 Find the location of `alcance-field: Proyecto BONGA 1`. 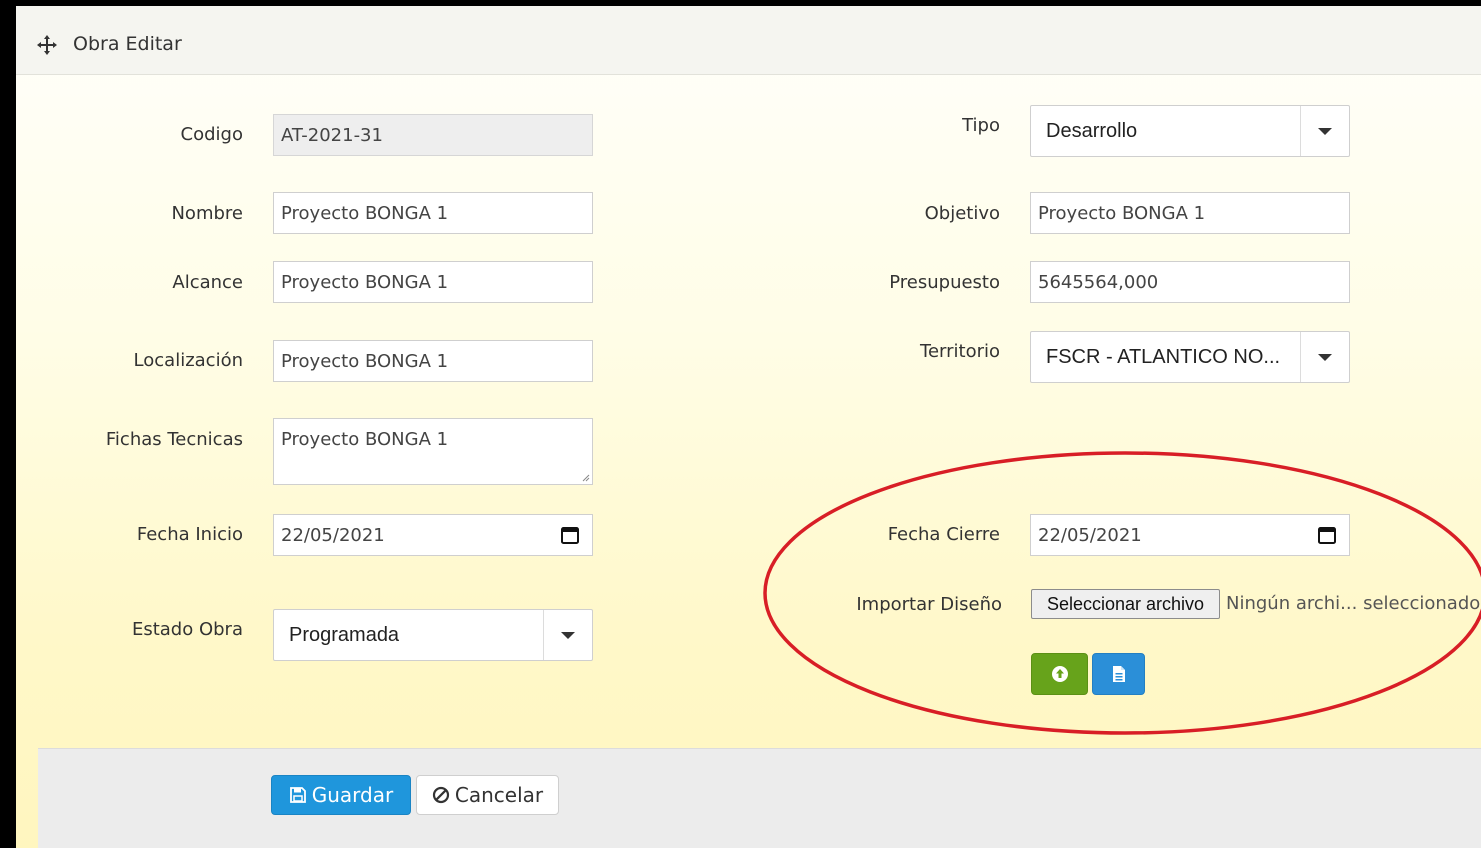

alcance-field: Proyecto BONGA 1 is located at coordinates (433, 282).